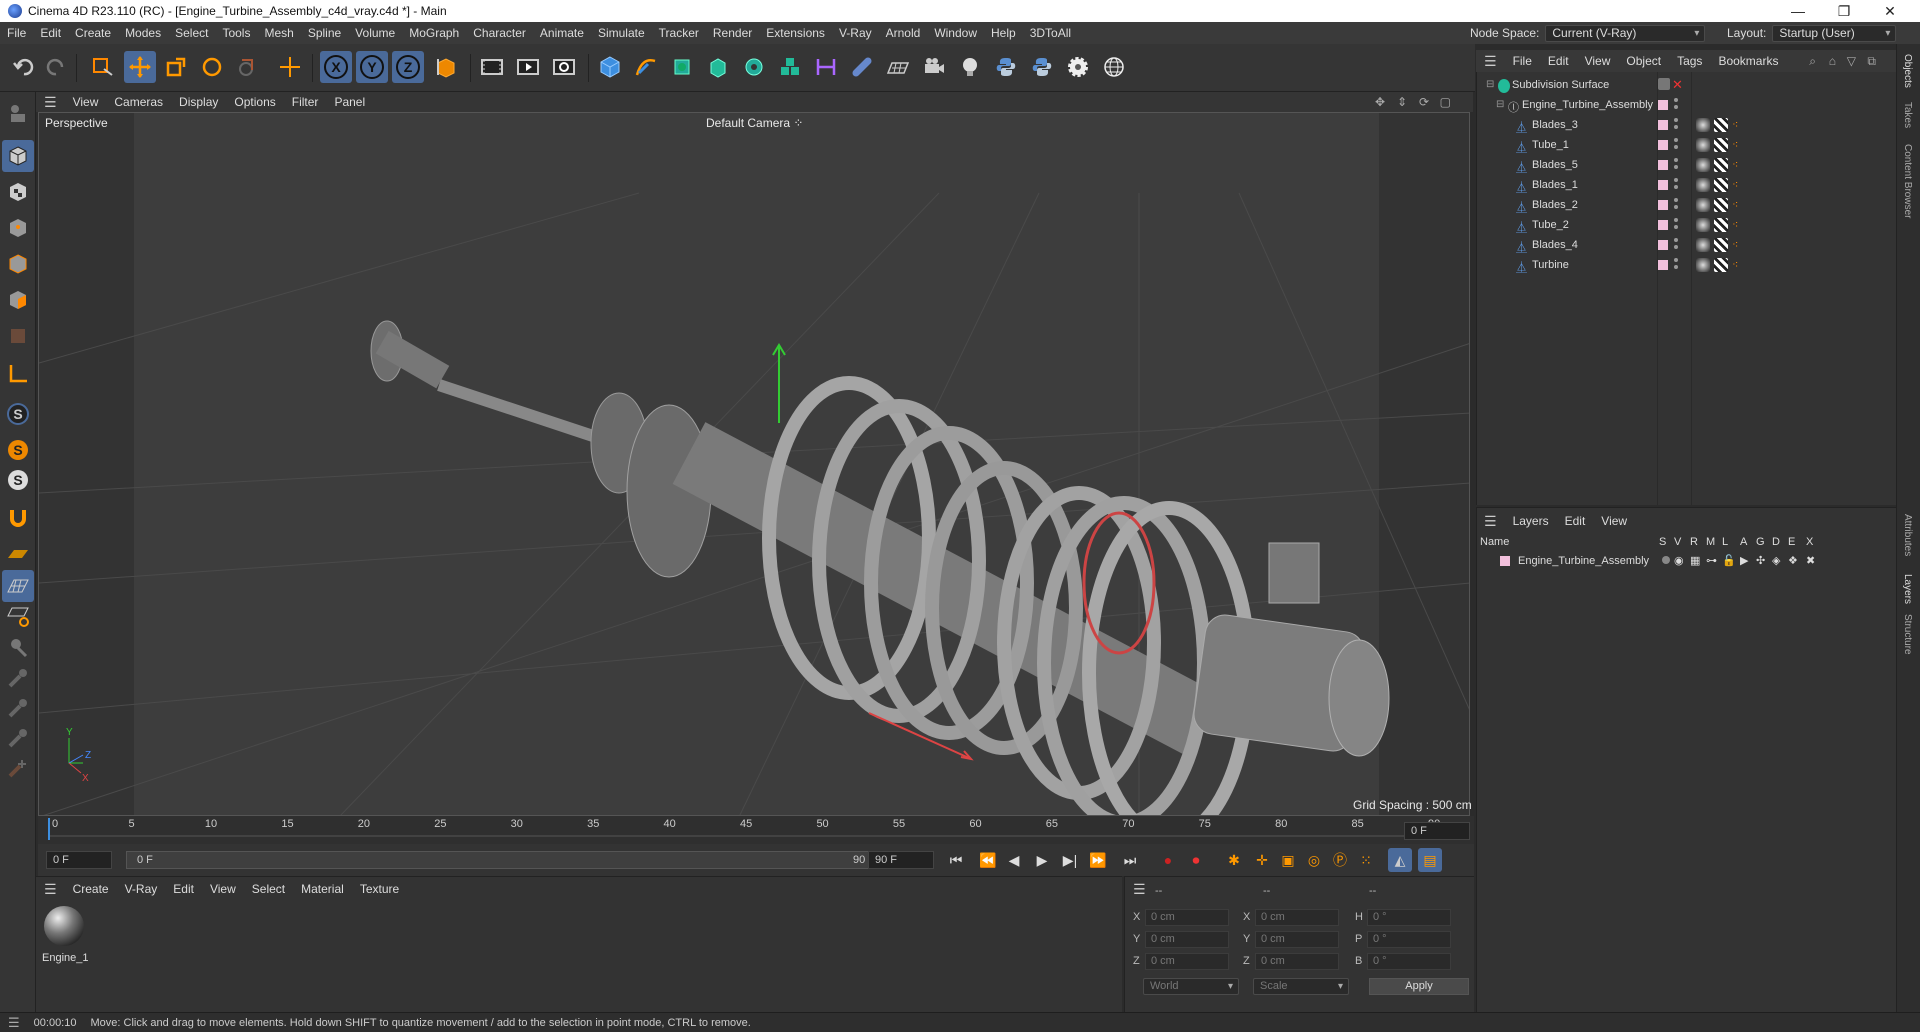 The width and height of the screenshot is (1920, 1032). I want to click on previous-key-icon: ⏪, so click(988, 860).